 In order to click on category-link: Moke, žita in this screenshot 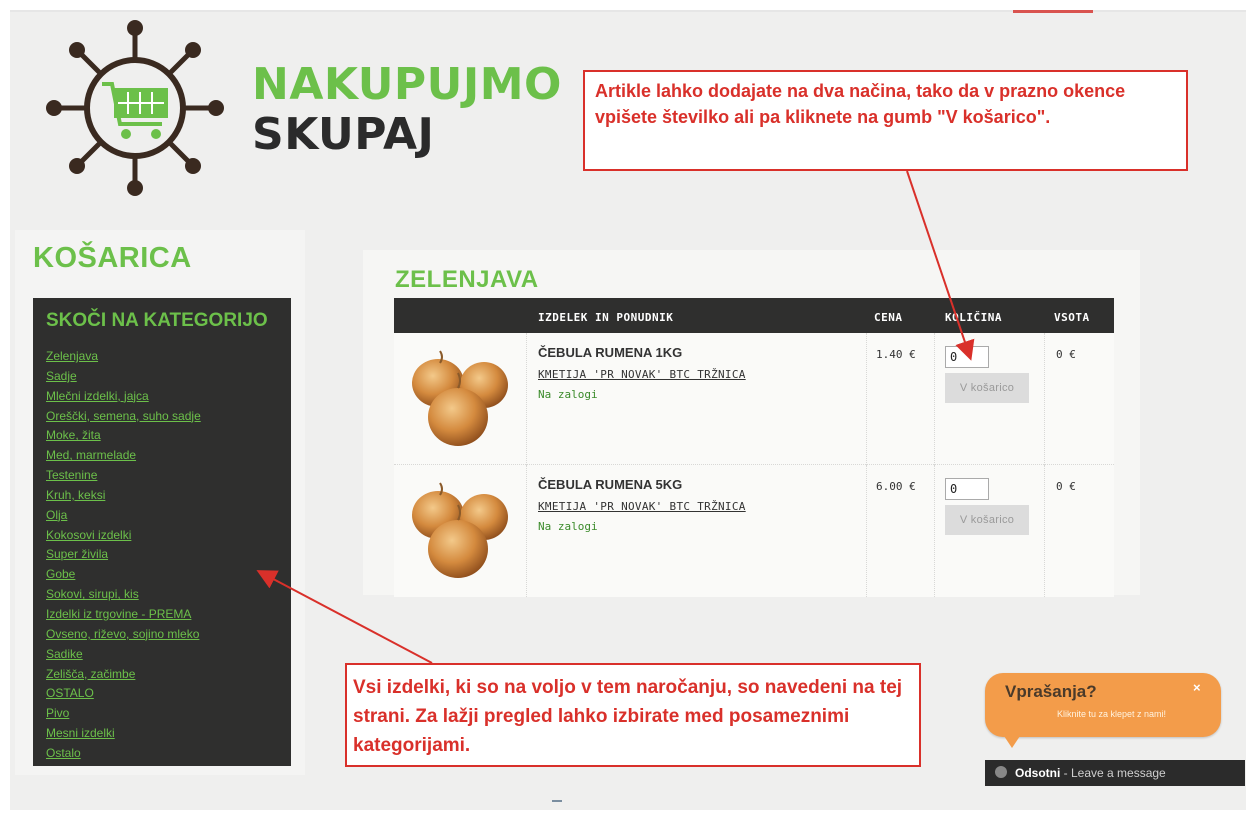, I will do `click(73, 435)`.